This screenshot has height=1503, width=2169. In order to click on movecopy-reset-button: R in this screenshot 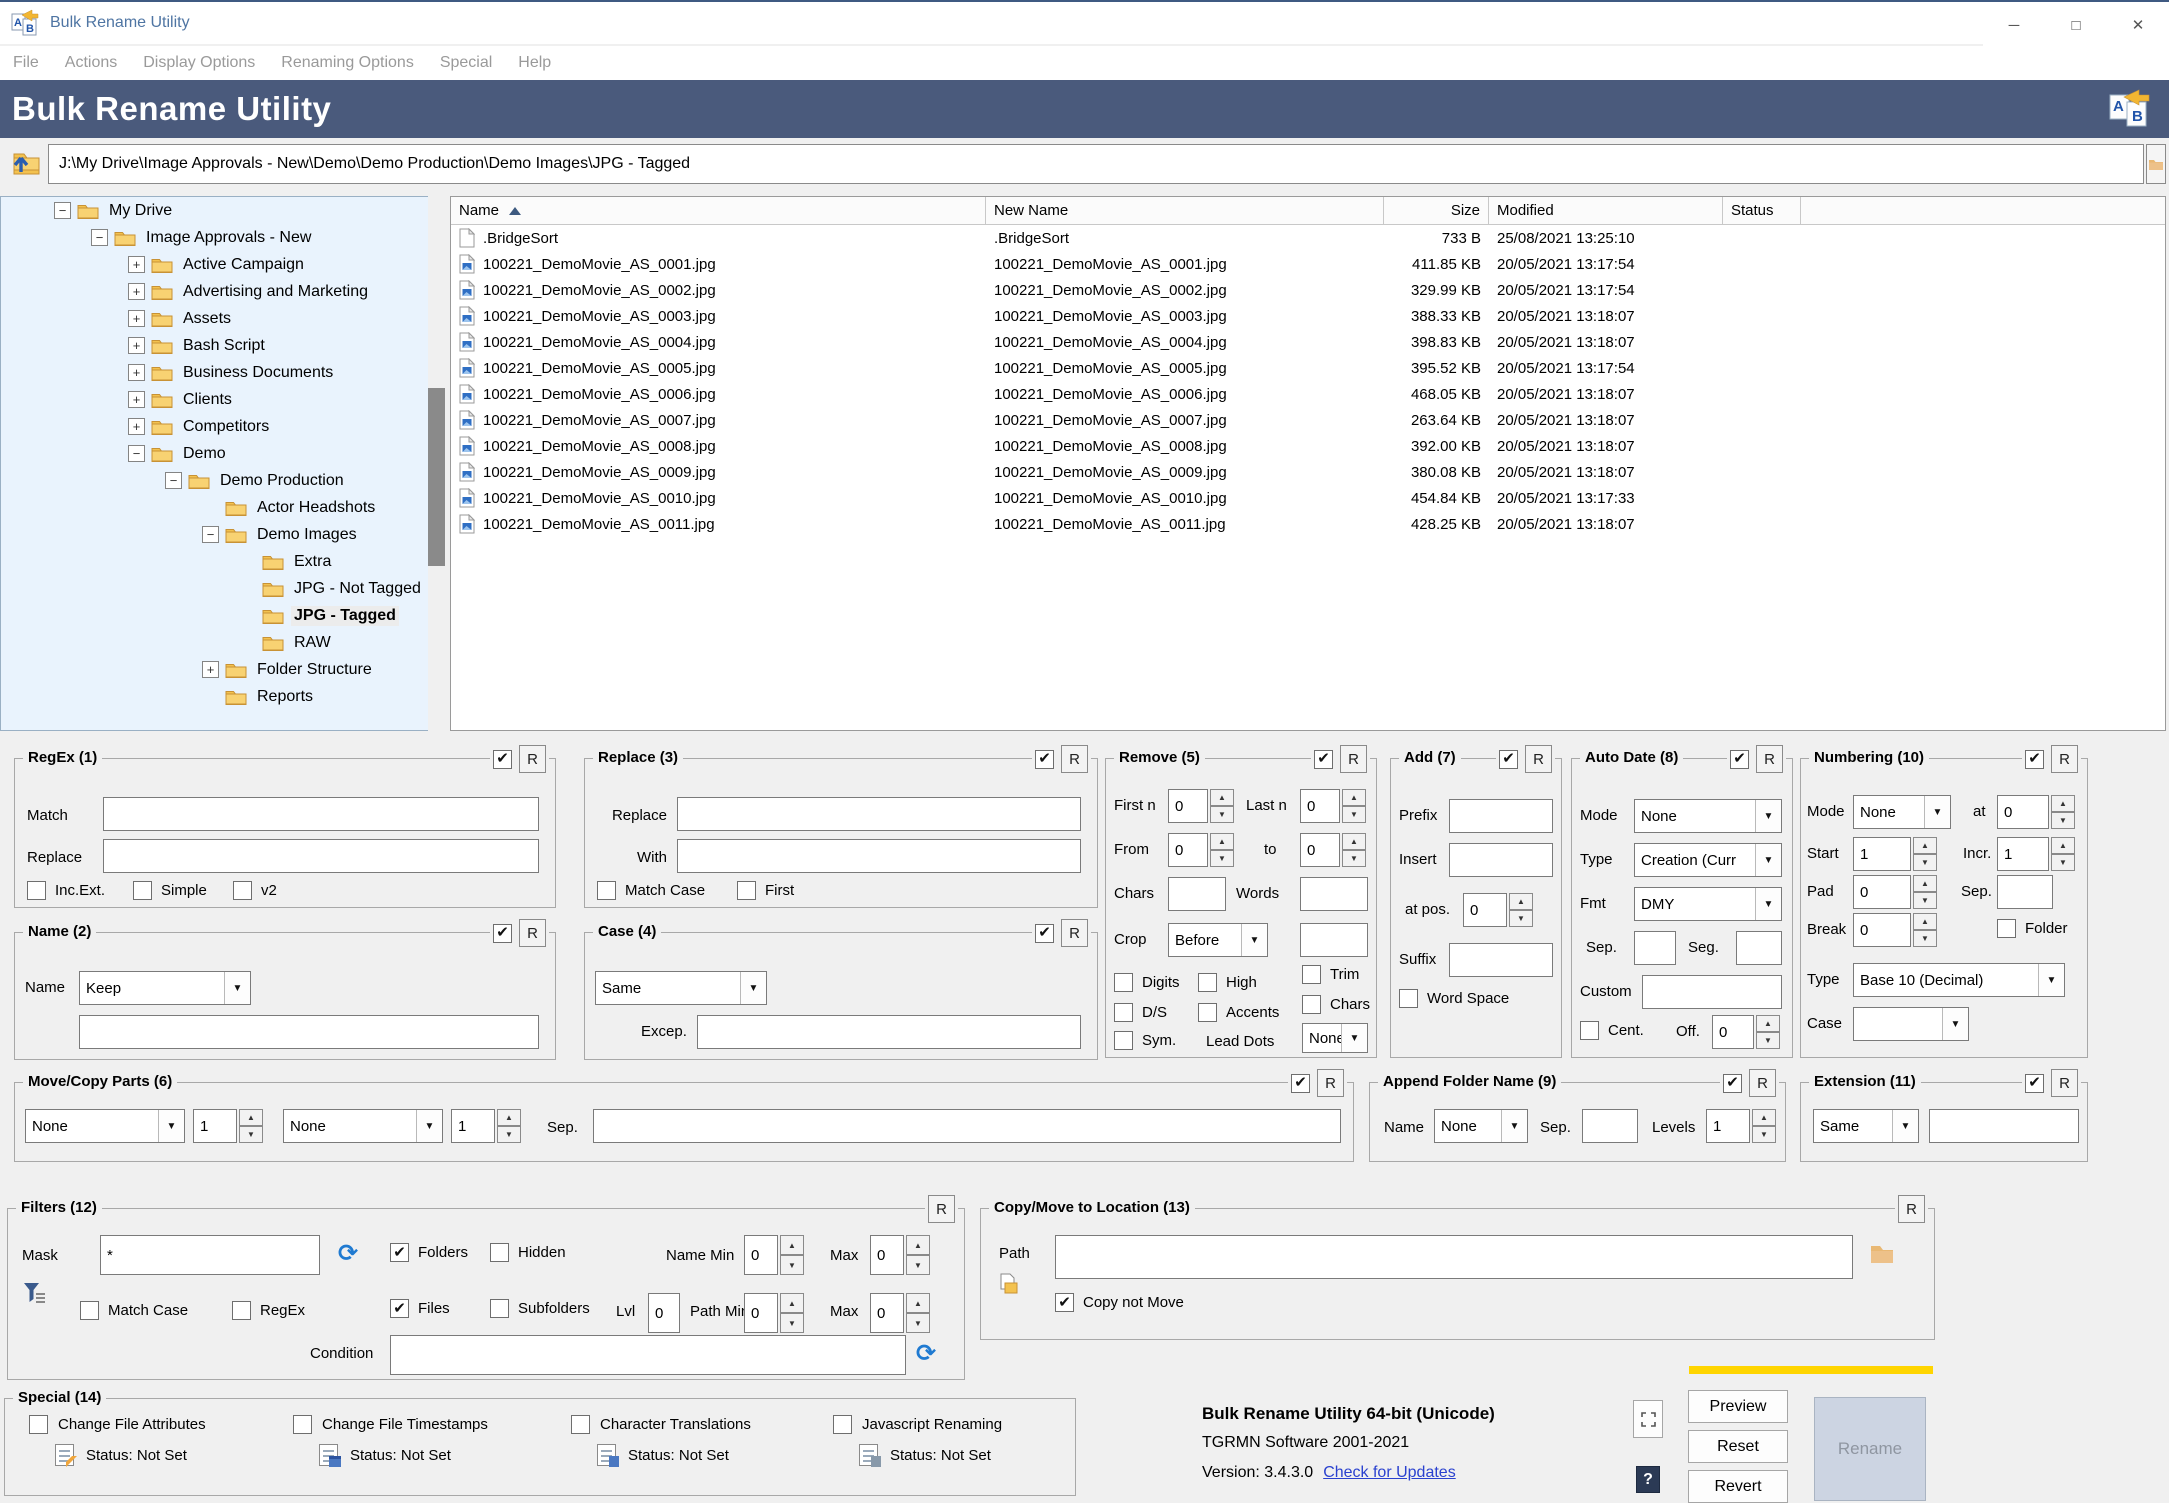, I will do `click(1330, 1083)`.